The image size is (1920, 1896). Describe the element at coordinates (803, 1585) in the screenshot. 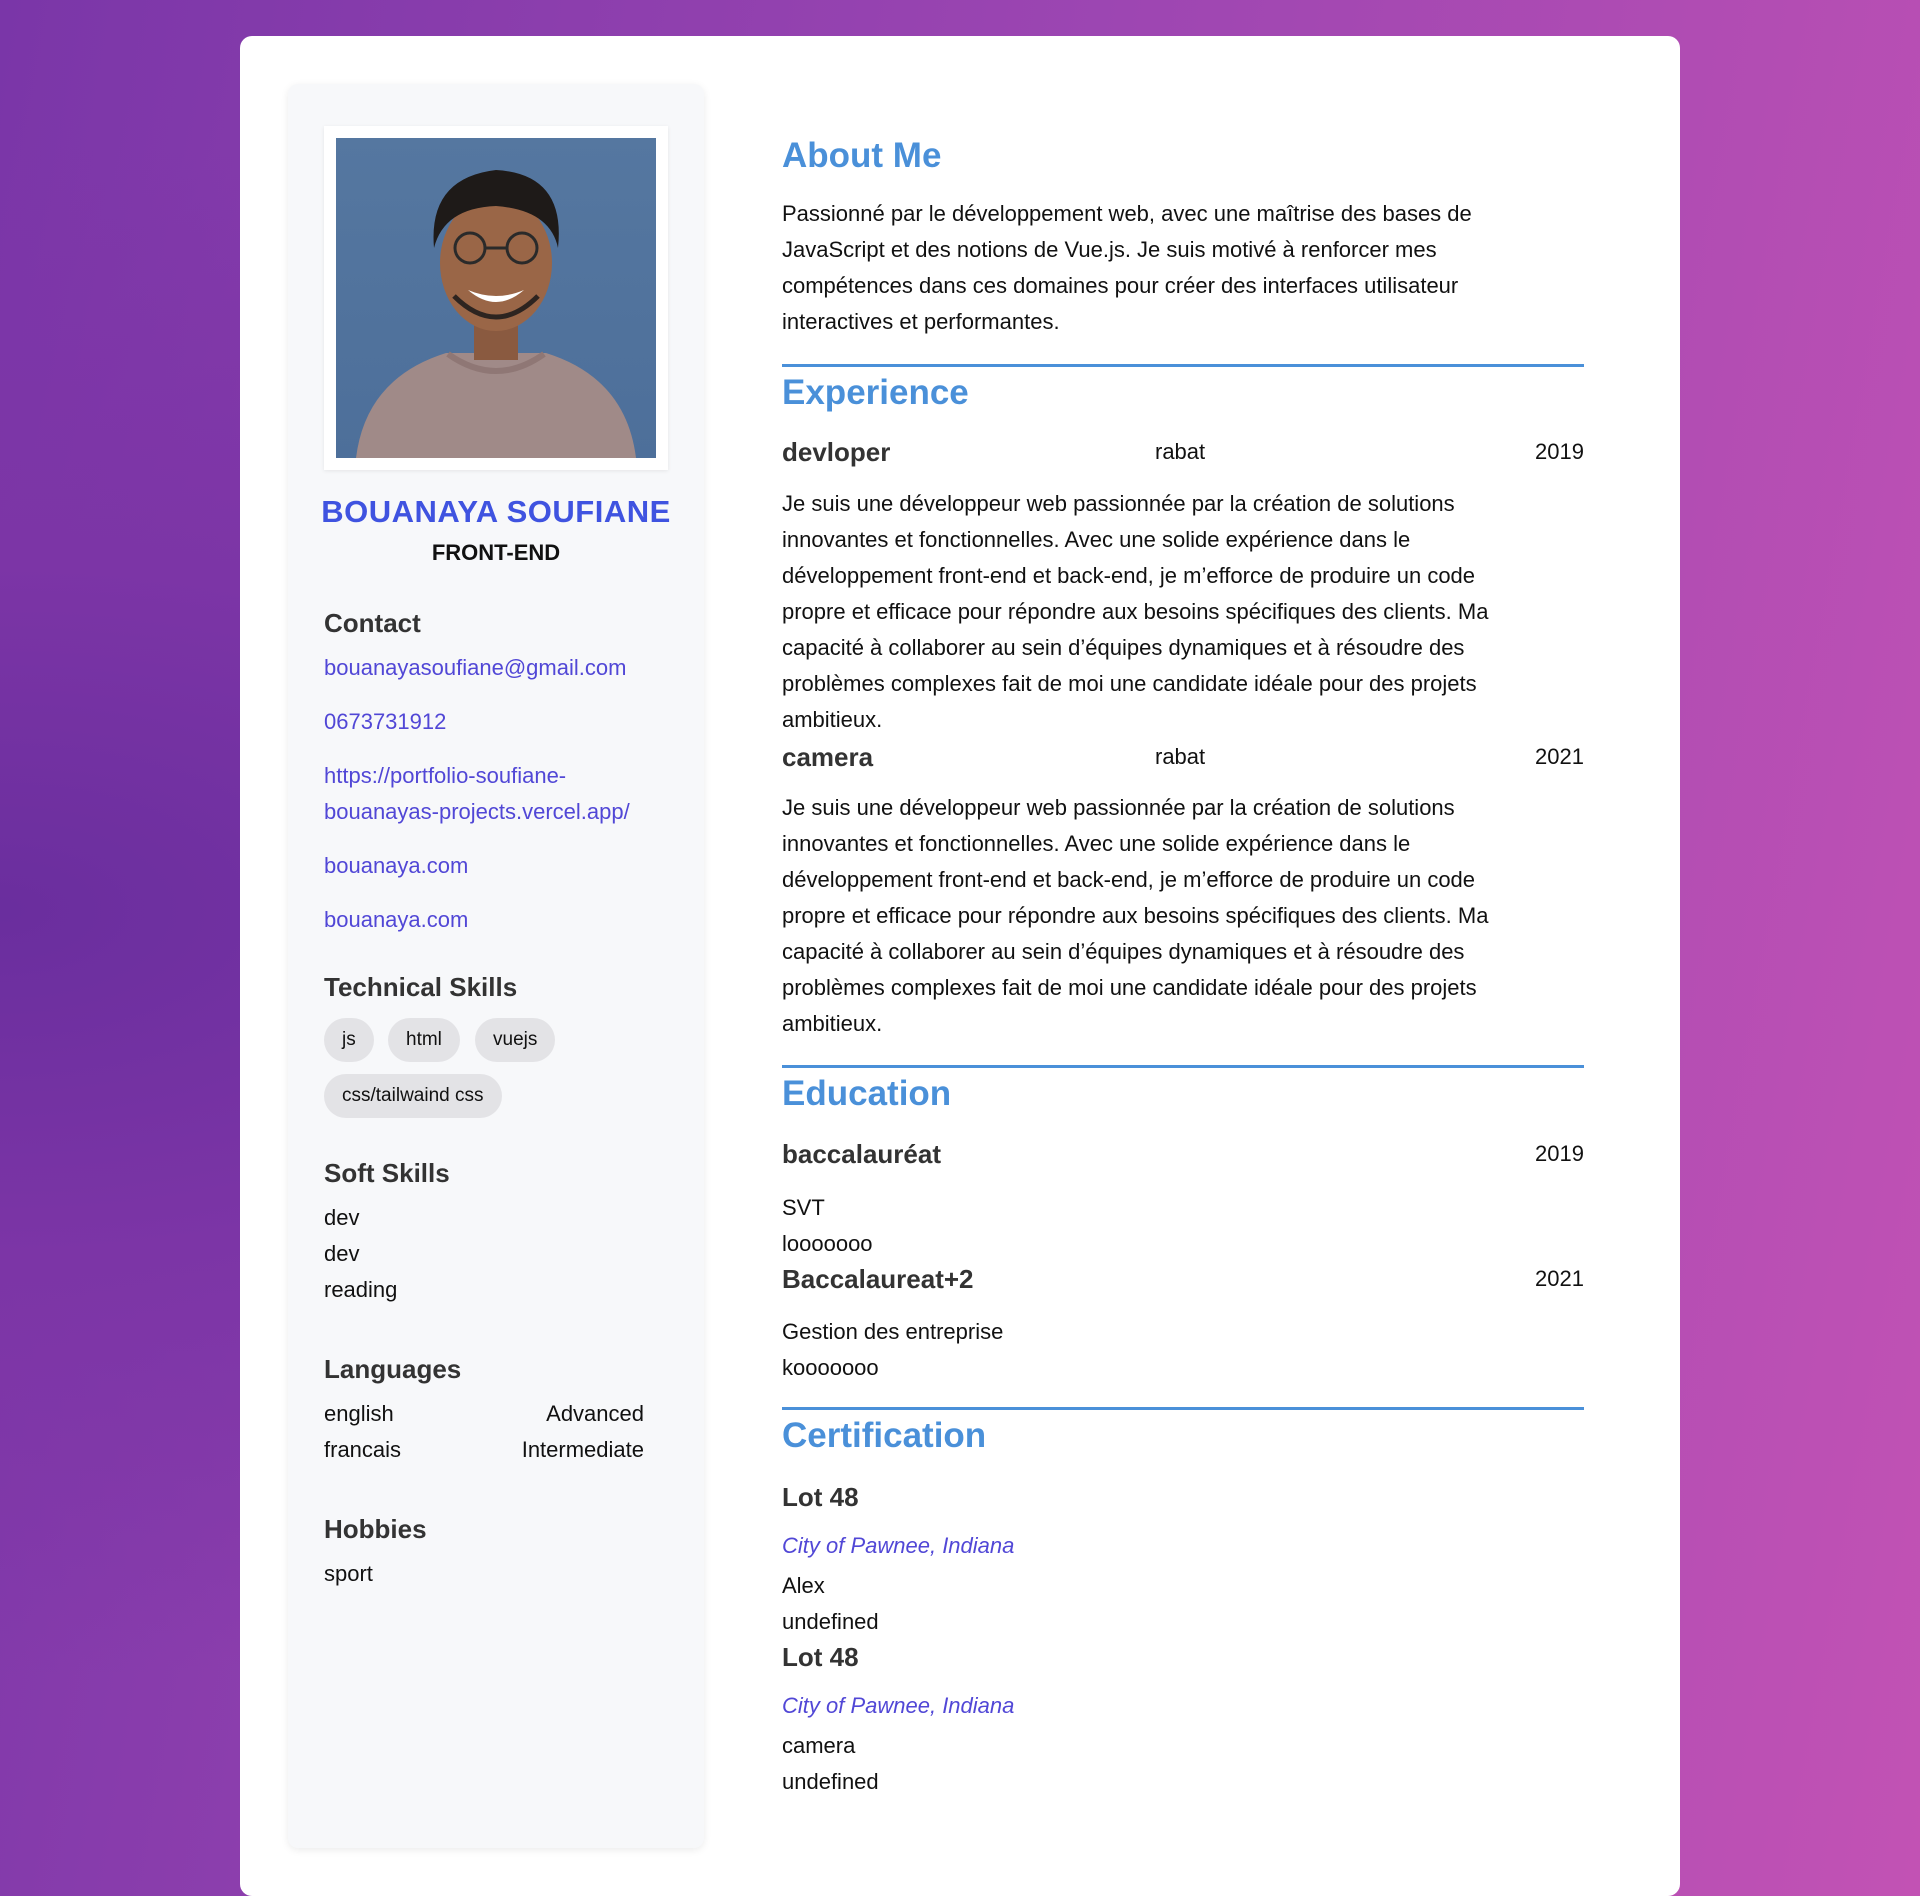

I see `certification-holder: Alex` at that location.